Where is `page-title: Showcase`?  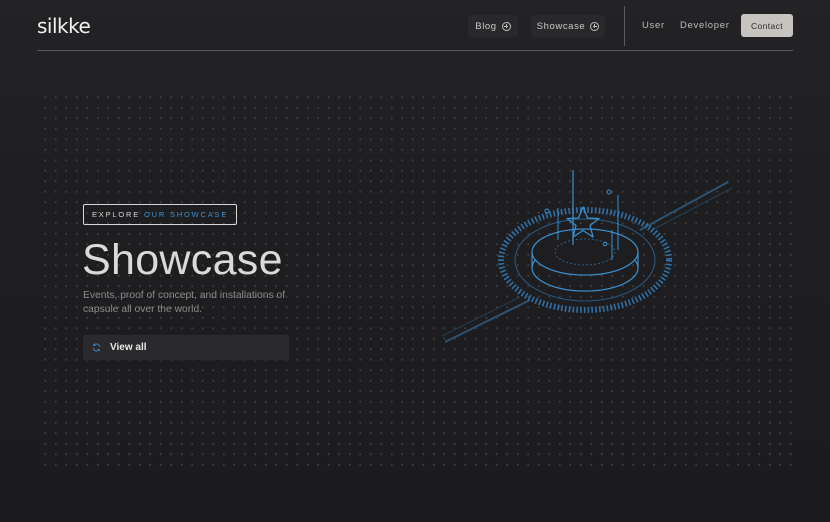 page-title: Showcase is located at coordinates (182, 260).